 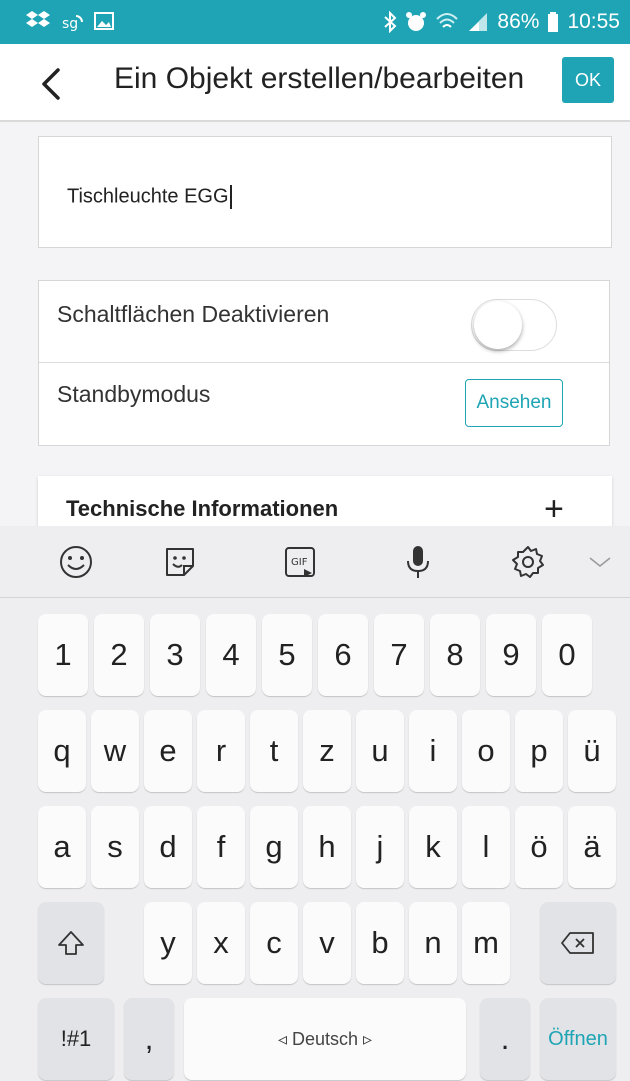 I want to click on key-x: x, so click(x=221, y=943).